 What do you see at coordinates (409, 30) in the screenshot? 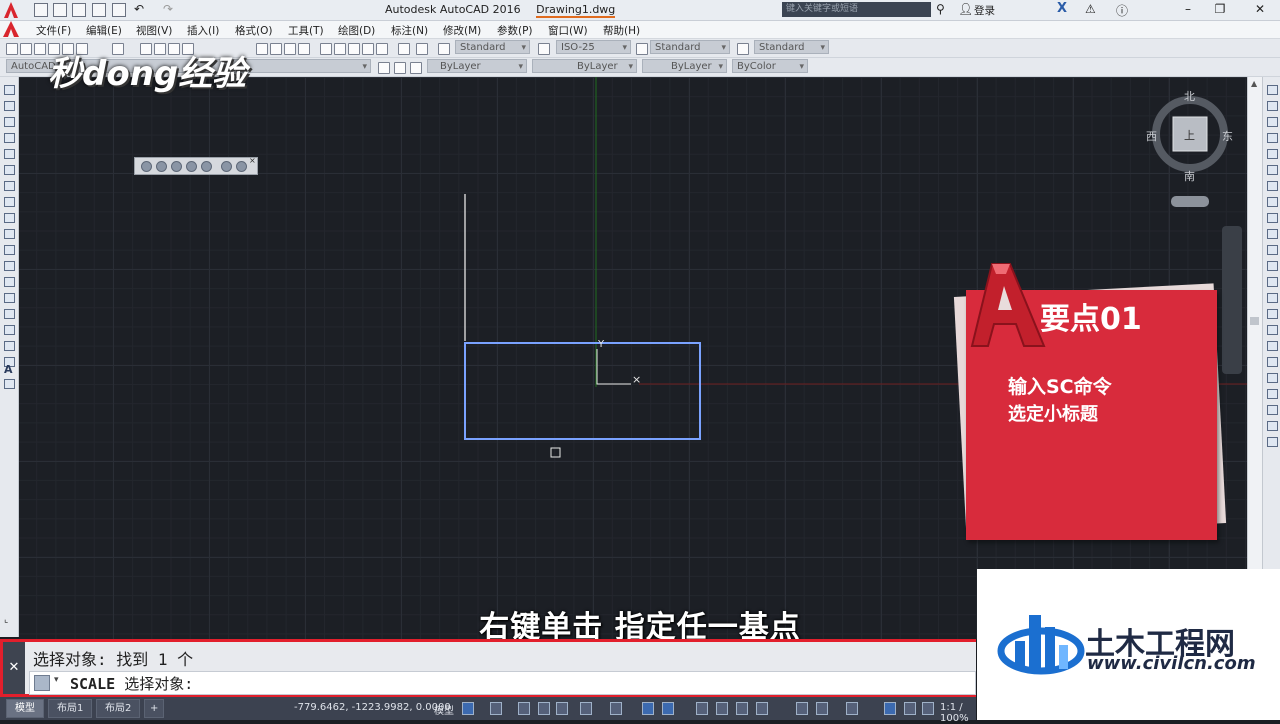
I see `menu-dimension: 标注(N)` at bounding box center [409, 30].